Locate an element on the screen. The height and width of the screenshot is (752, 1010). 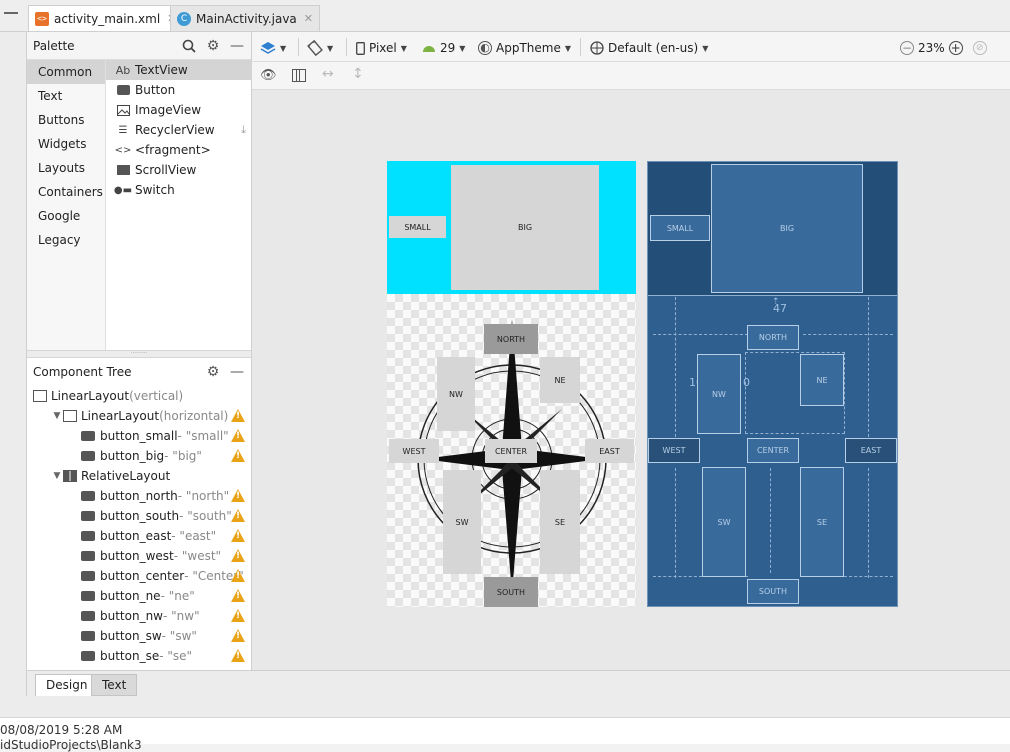
palette-category-google: Google is located at coordinates (66, 216).